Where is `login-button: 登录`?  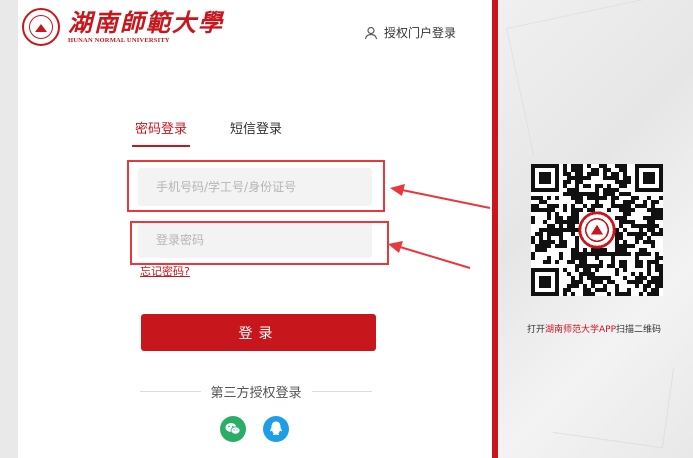
login-button: 登录 is located at coordinates (258, 332).